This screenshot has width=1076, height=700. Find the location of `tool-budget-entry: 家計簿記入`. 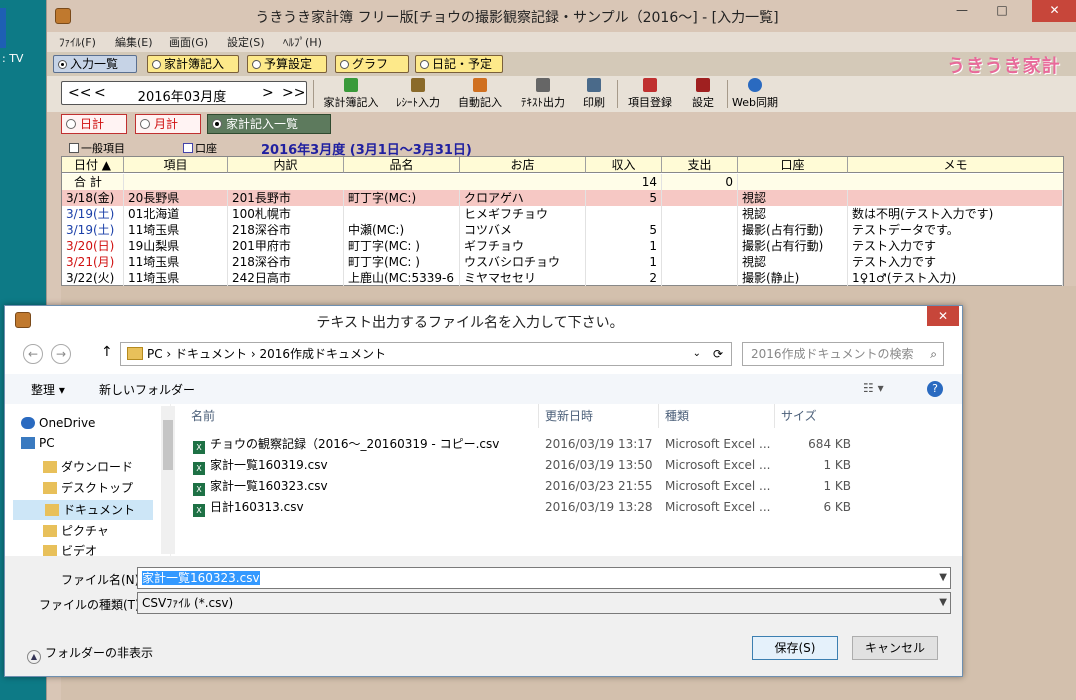

tool-budget-entry: 家計簿記入 is located at coordinates (351, 94).